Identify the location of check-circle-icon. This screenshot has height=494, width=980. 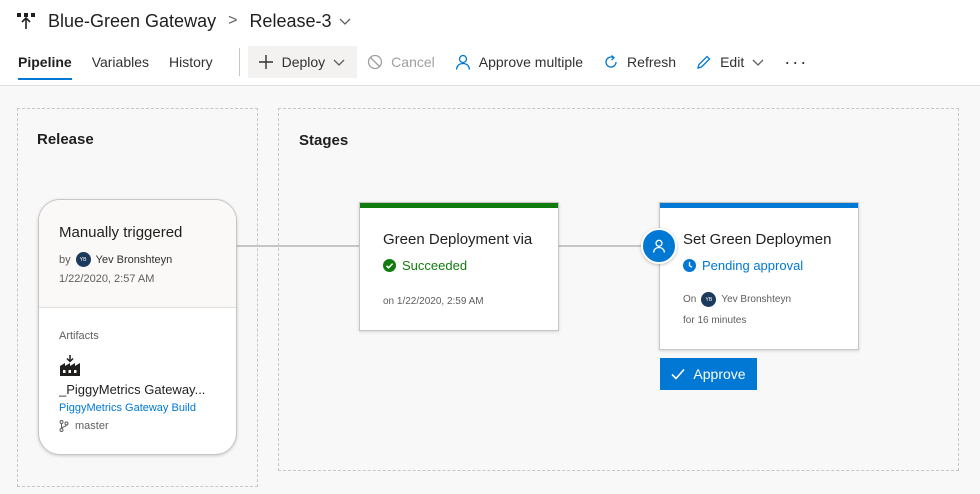
(389, 265).